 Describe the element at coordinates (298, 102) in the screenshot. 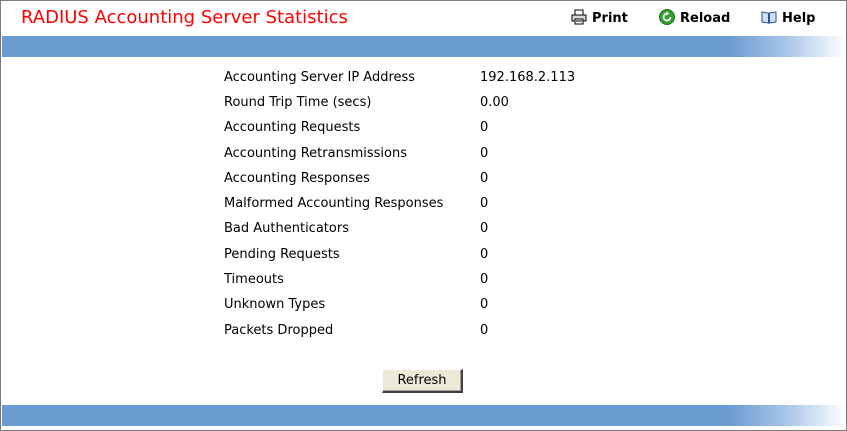

I see `stat-label: Round Trip Time (secs)` at that location.